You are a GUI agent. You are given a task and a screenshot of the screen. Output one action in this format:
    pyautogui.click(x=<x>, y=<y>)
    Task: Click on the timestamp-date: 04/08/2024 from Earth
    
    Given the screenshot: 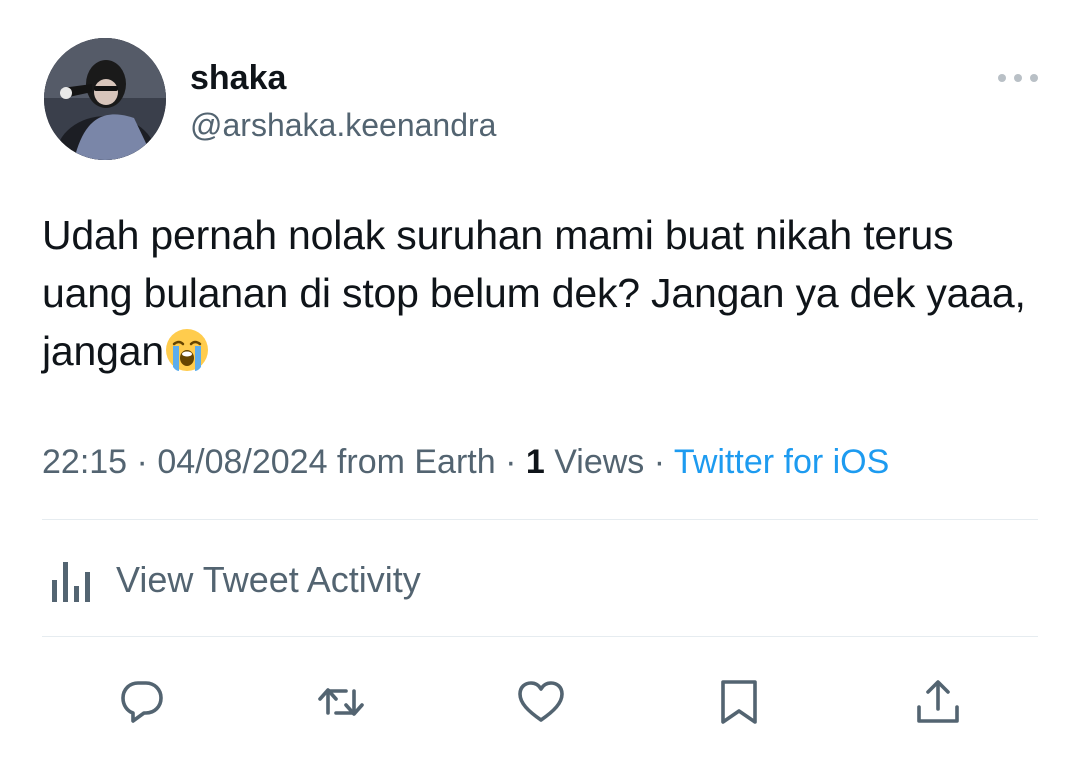 What is the action you would take?
    pyautogui.click(x=326, y=462)
    